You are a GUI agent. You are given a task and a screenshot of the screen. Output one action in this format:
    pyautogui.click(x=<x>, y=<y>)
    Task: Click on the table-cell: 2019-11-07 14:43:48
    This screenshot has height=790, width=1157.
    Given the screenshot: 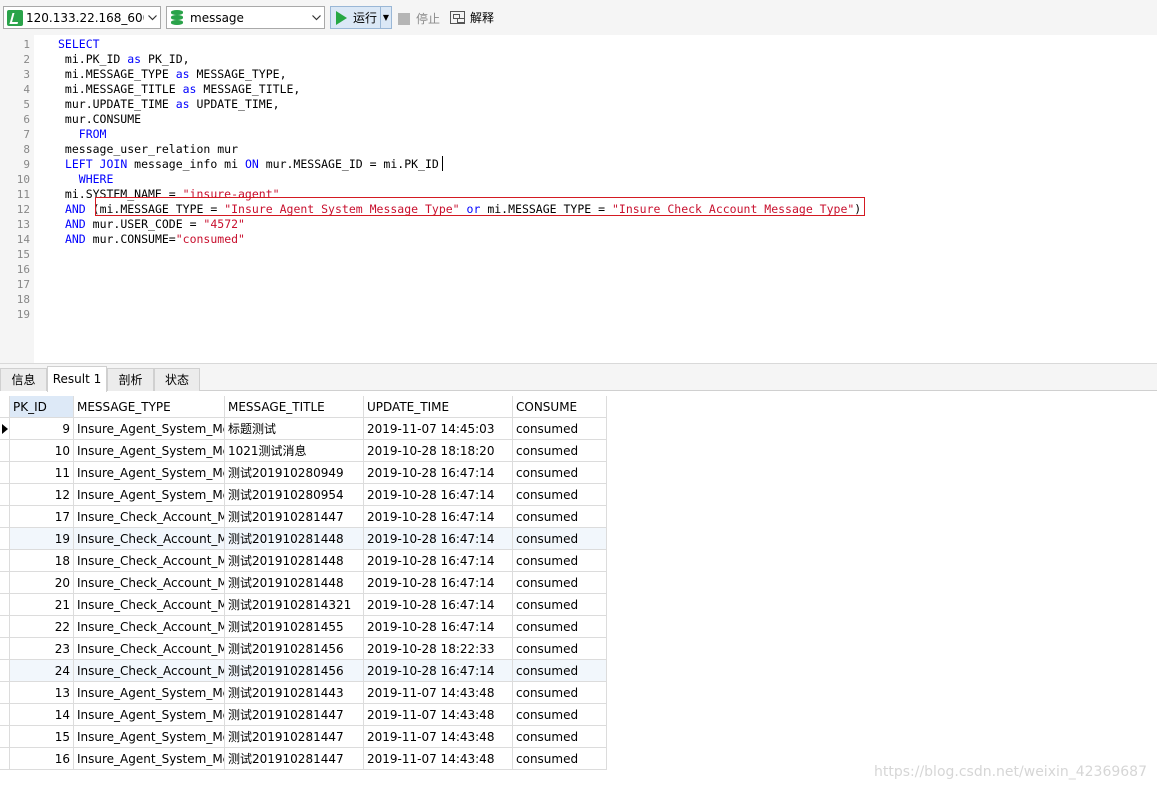 What is the action you would take?
    pyautogui.click(x=438, y=715)
    